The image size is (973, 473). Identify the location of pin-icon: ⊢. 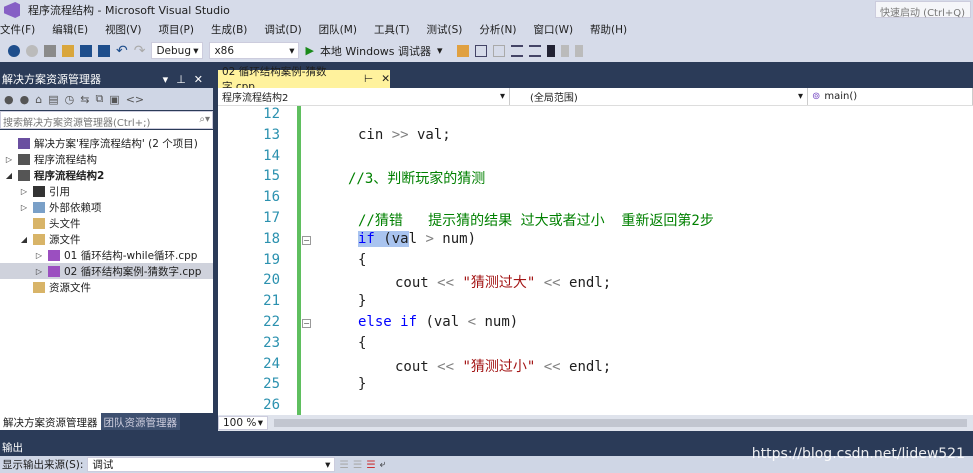
(368, 79).